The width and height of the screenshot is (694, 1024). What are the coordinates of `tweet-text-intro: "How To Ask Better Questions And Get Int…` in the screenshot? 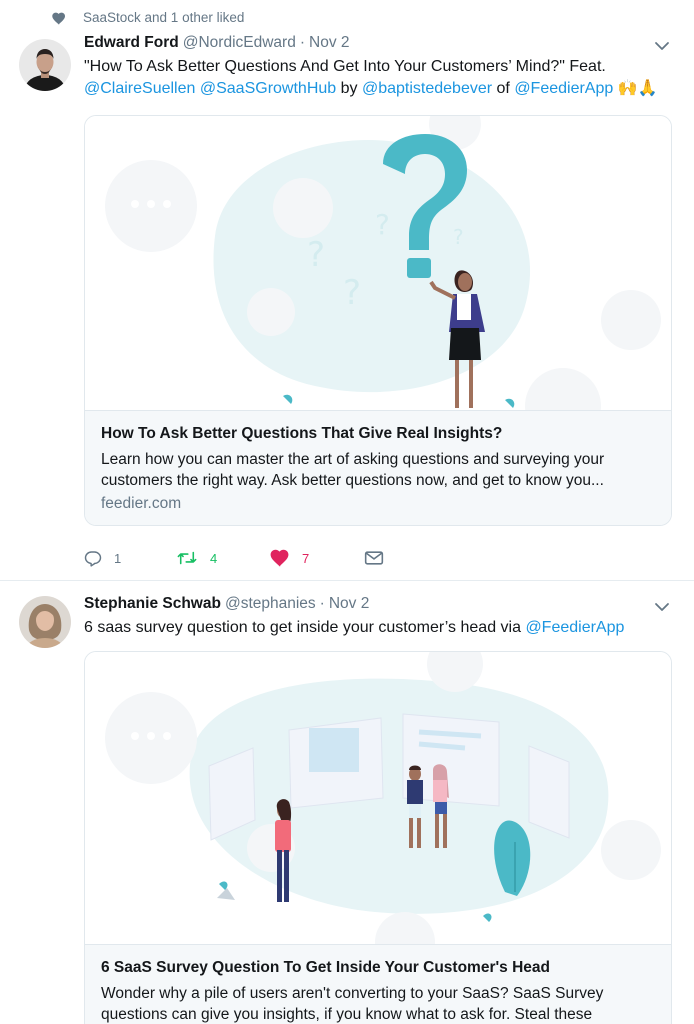 It's located at (345, 66).